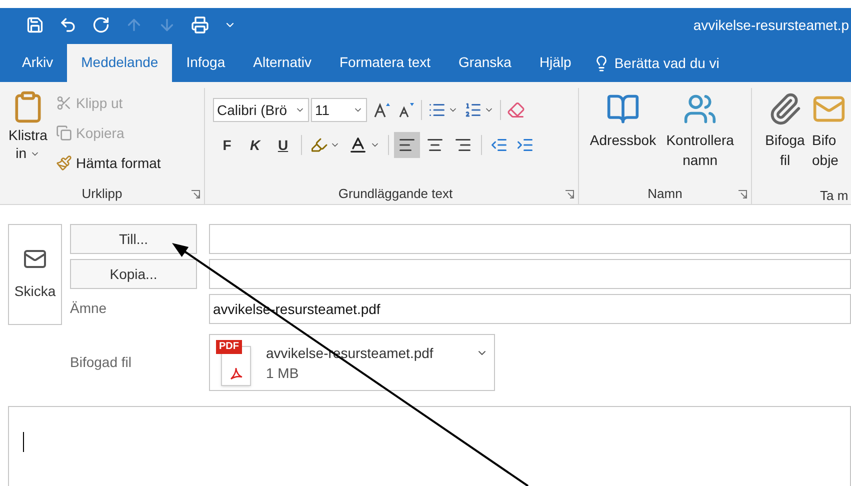 The width and height of the screenshot is (851, 486). Describe the element at coordinates (227, 145) in the screenshot. I see `bold-button: F` at that location.